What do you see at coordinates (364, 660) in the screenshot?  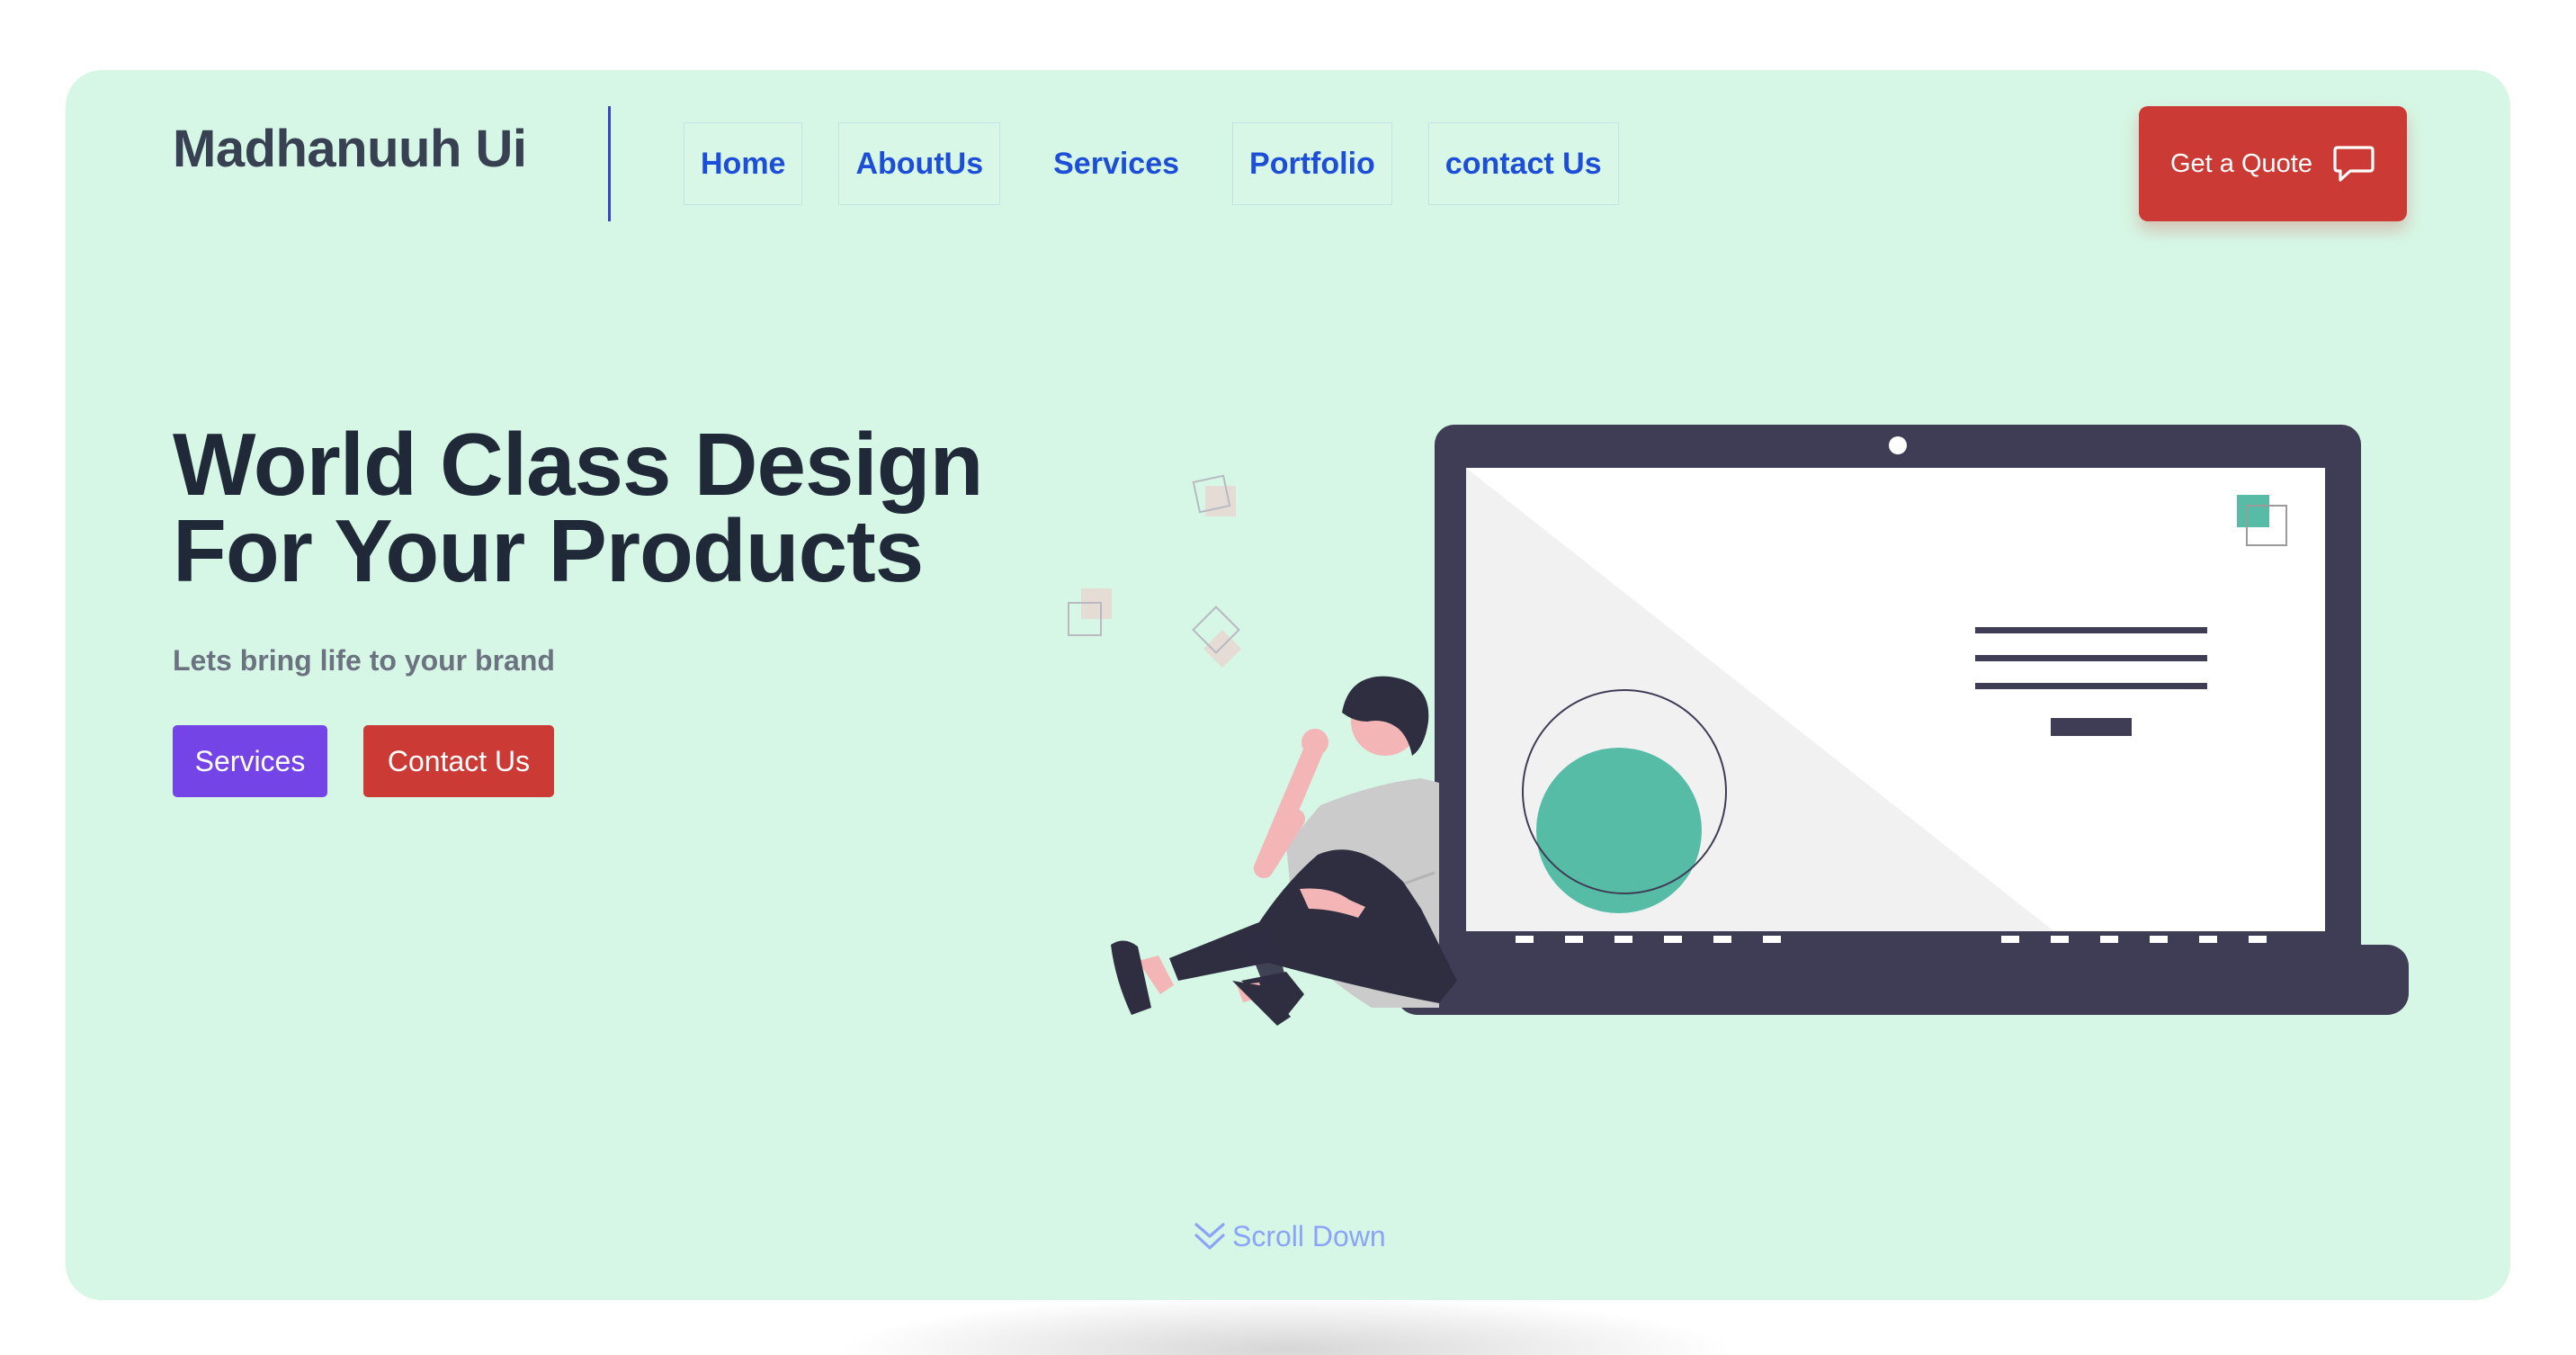 I see `hero-subtitle: Lets bring life to your brand` at bounding box center [364, 660].